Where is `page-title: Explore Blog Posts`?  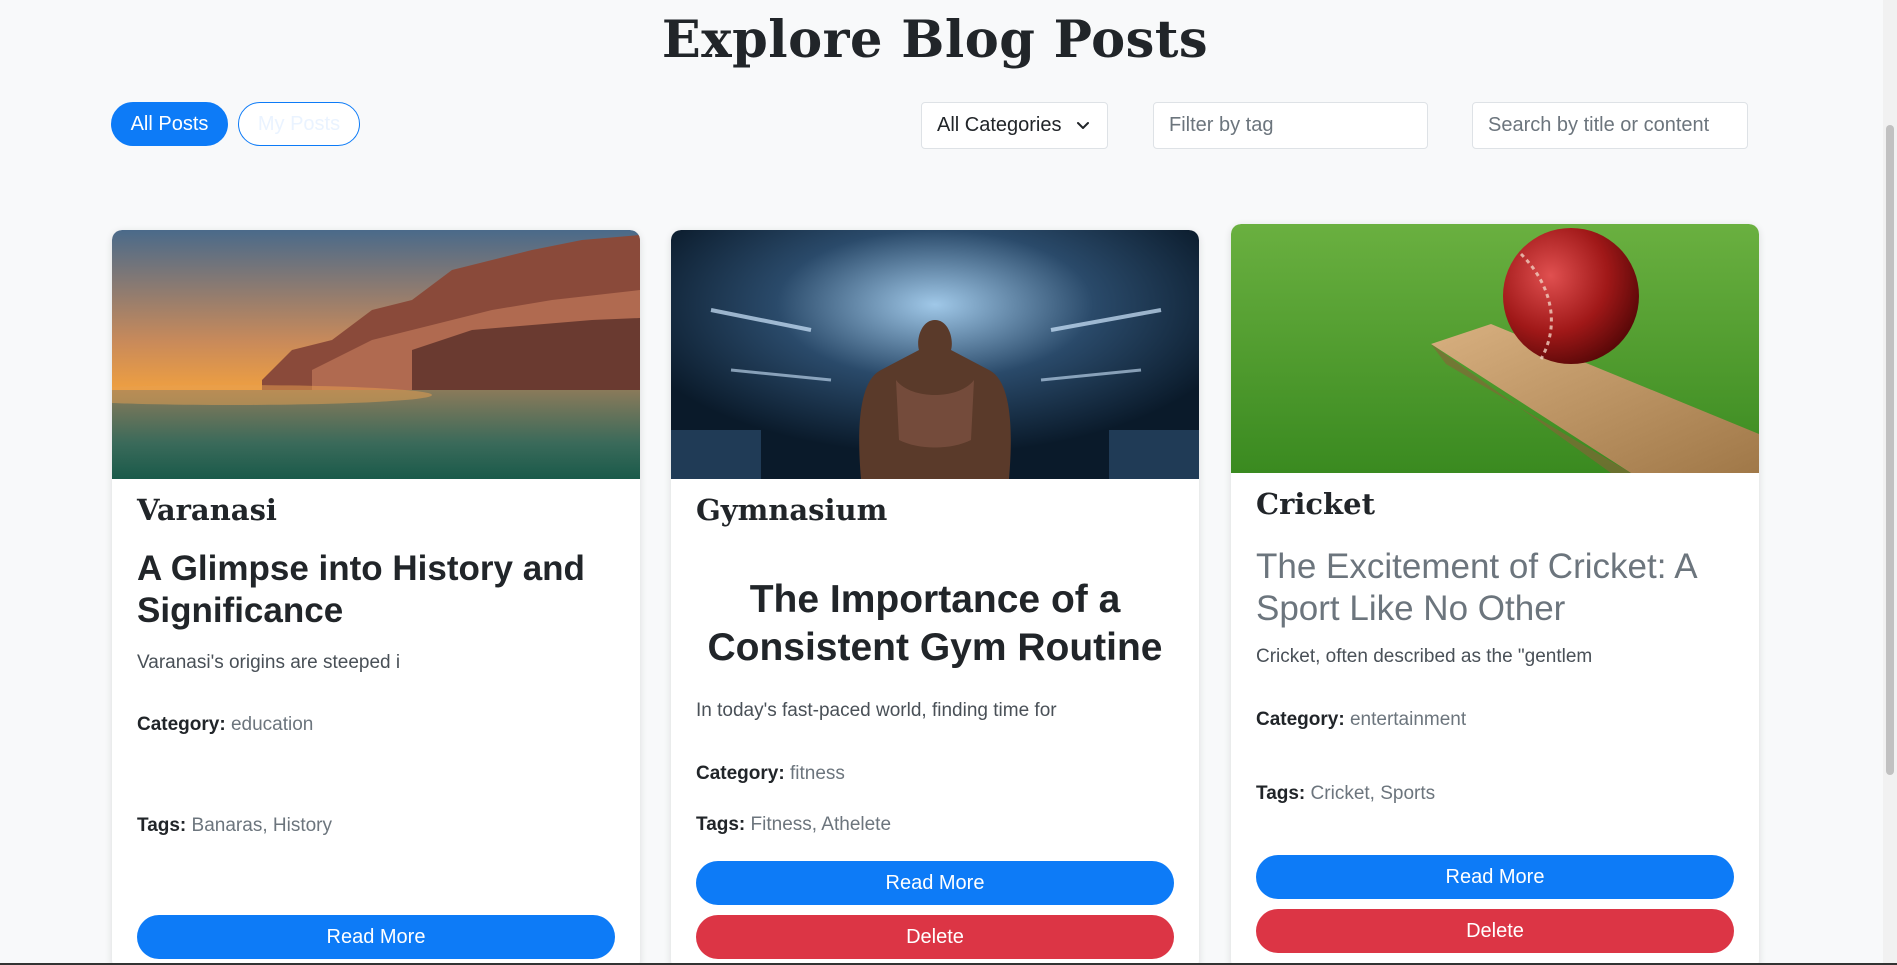
page-title: Explore Blog Posts is located at coordinates (935, 40).